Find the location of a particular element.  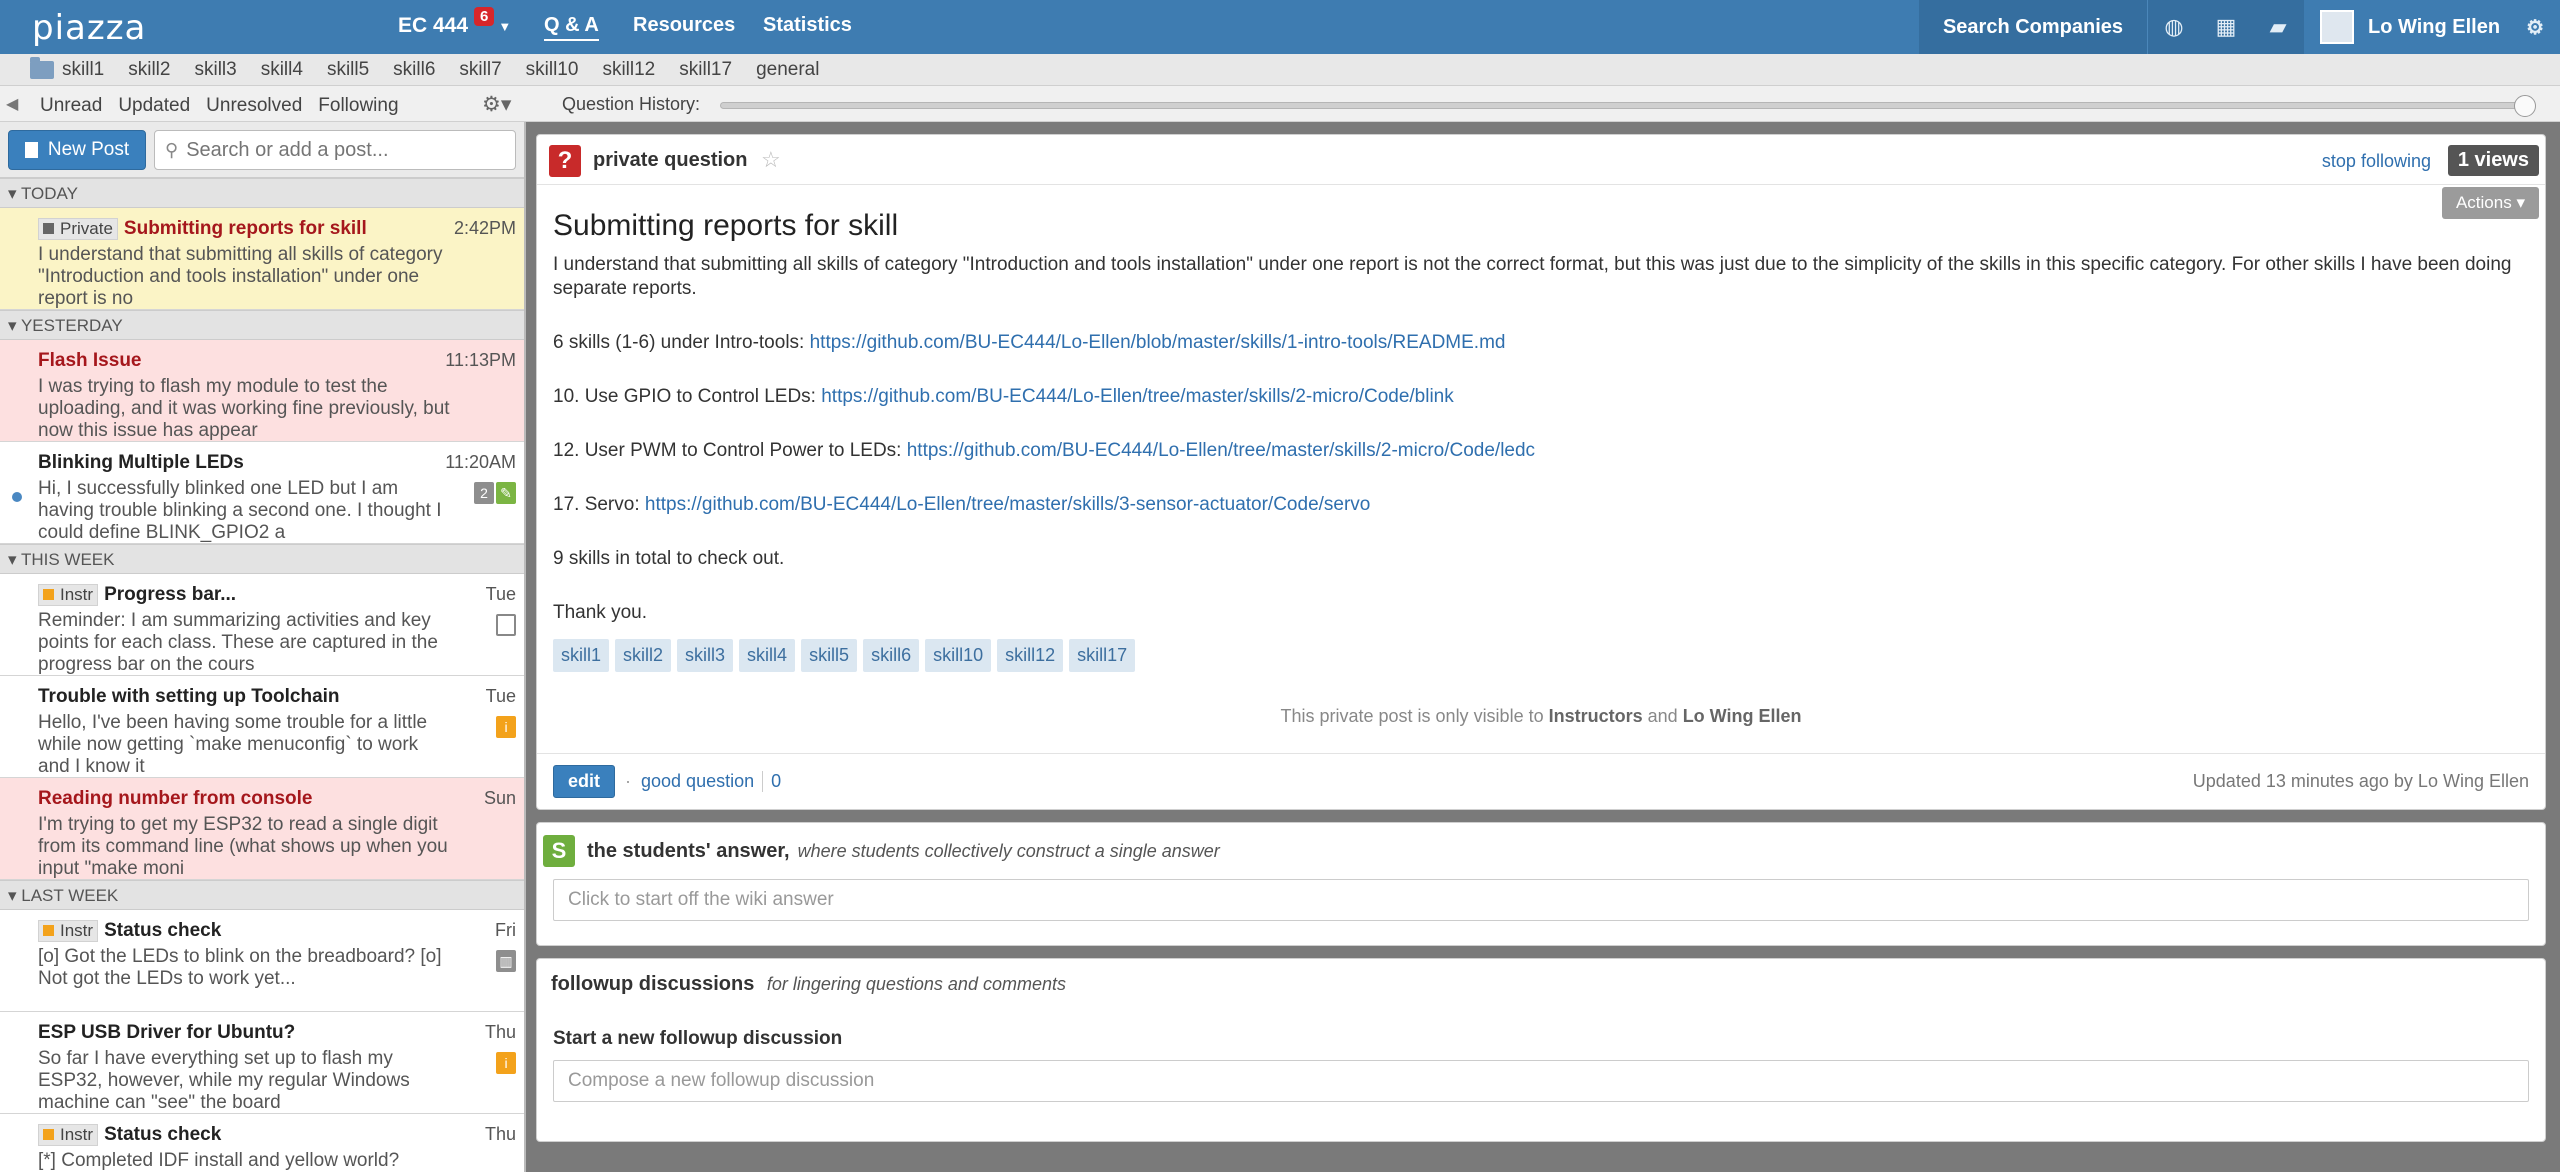

post-time: 11:13PM is located at coordinates (480, 360).